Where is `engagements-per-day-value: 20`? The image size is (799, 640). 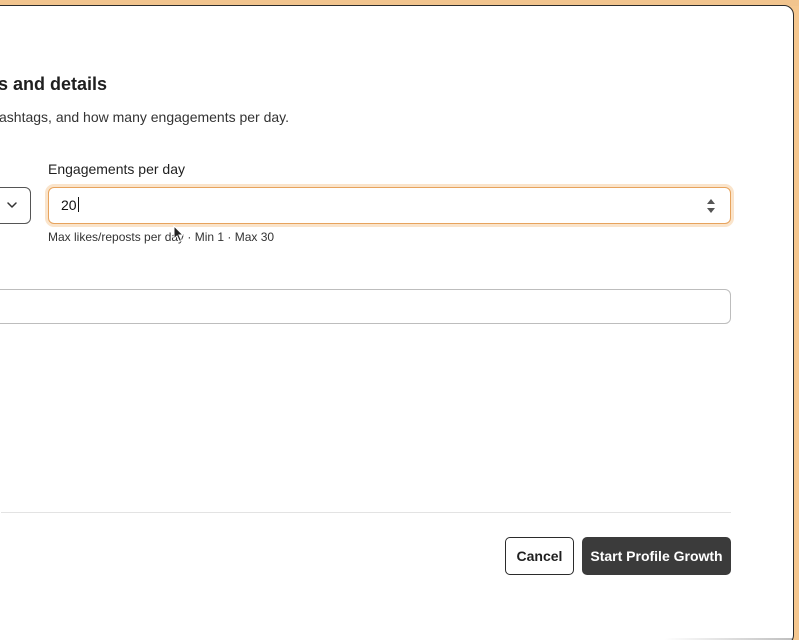
engagements-per-day-value: 20 is located at coordinates (361, 205).